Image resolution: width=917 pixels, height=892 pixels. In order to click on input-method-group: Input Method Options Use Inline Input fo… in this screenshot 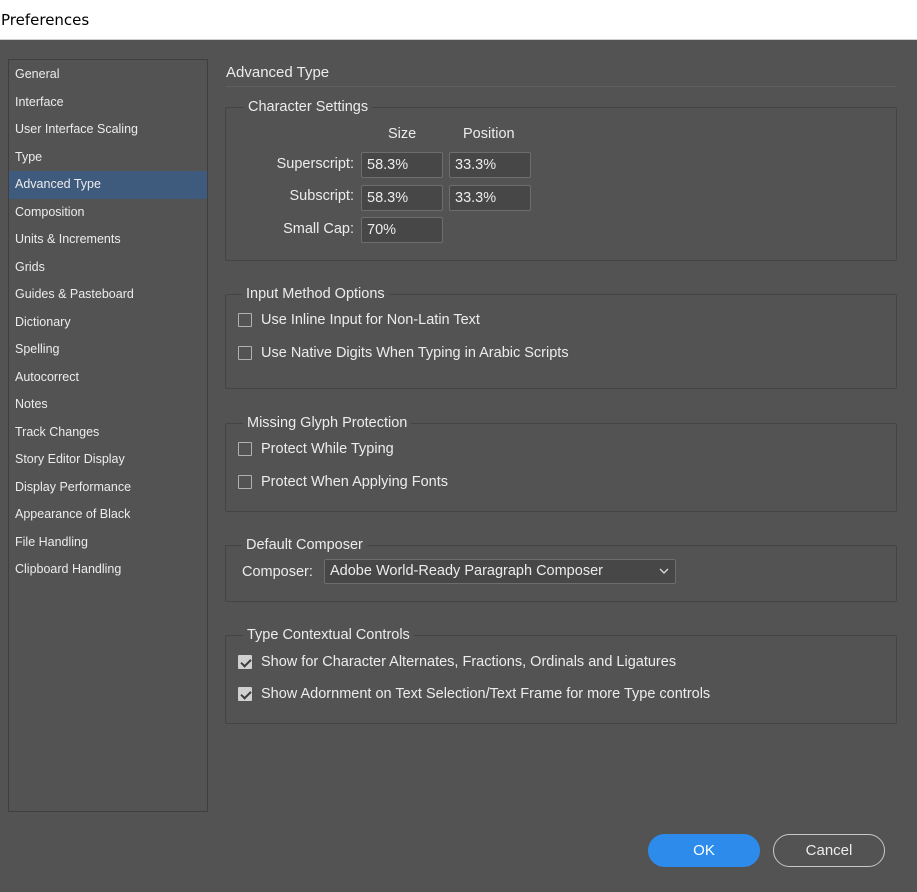, I will do `click(561, 337)`.